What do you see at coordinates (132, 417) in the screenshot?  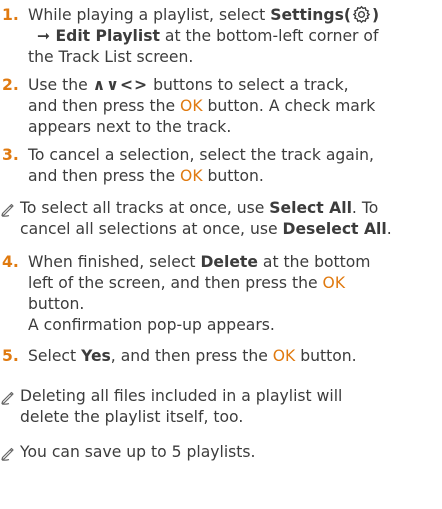 I see `note-line: delete the playlist itself, too.` at bounding box center [132, 417].